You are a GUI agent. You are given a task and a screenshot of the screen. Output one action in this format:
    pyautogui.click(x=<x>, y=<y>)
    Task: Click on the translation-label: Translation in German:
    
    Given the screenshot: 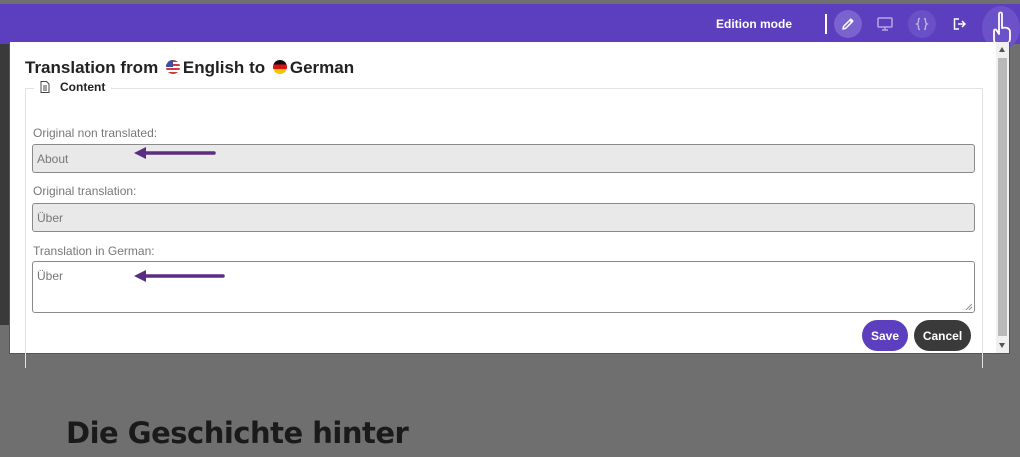 What is the action you would take?
    pyautogui.click(x=94, y=251)
    